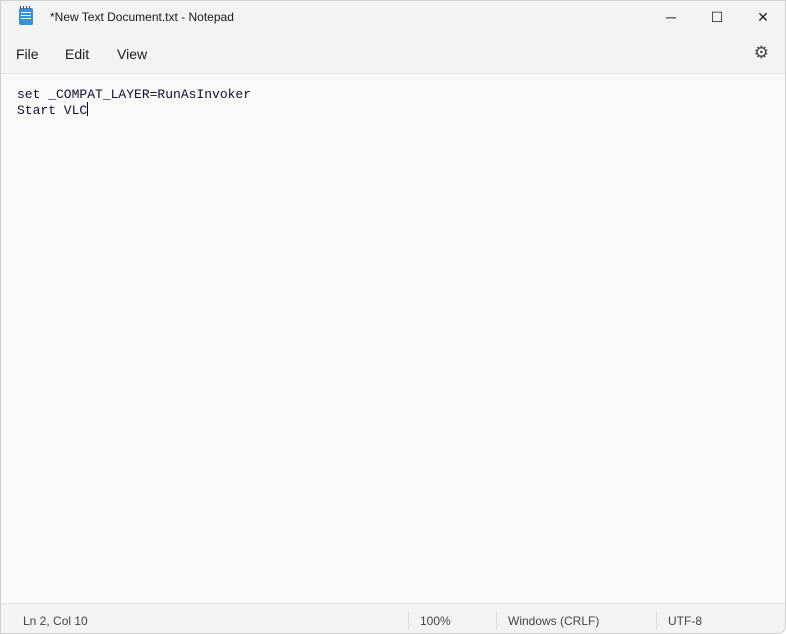 The height and width of the screenshot is (634, 786). I want to click on menu-file: File, so click(27, 54).